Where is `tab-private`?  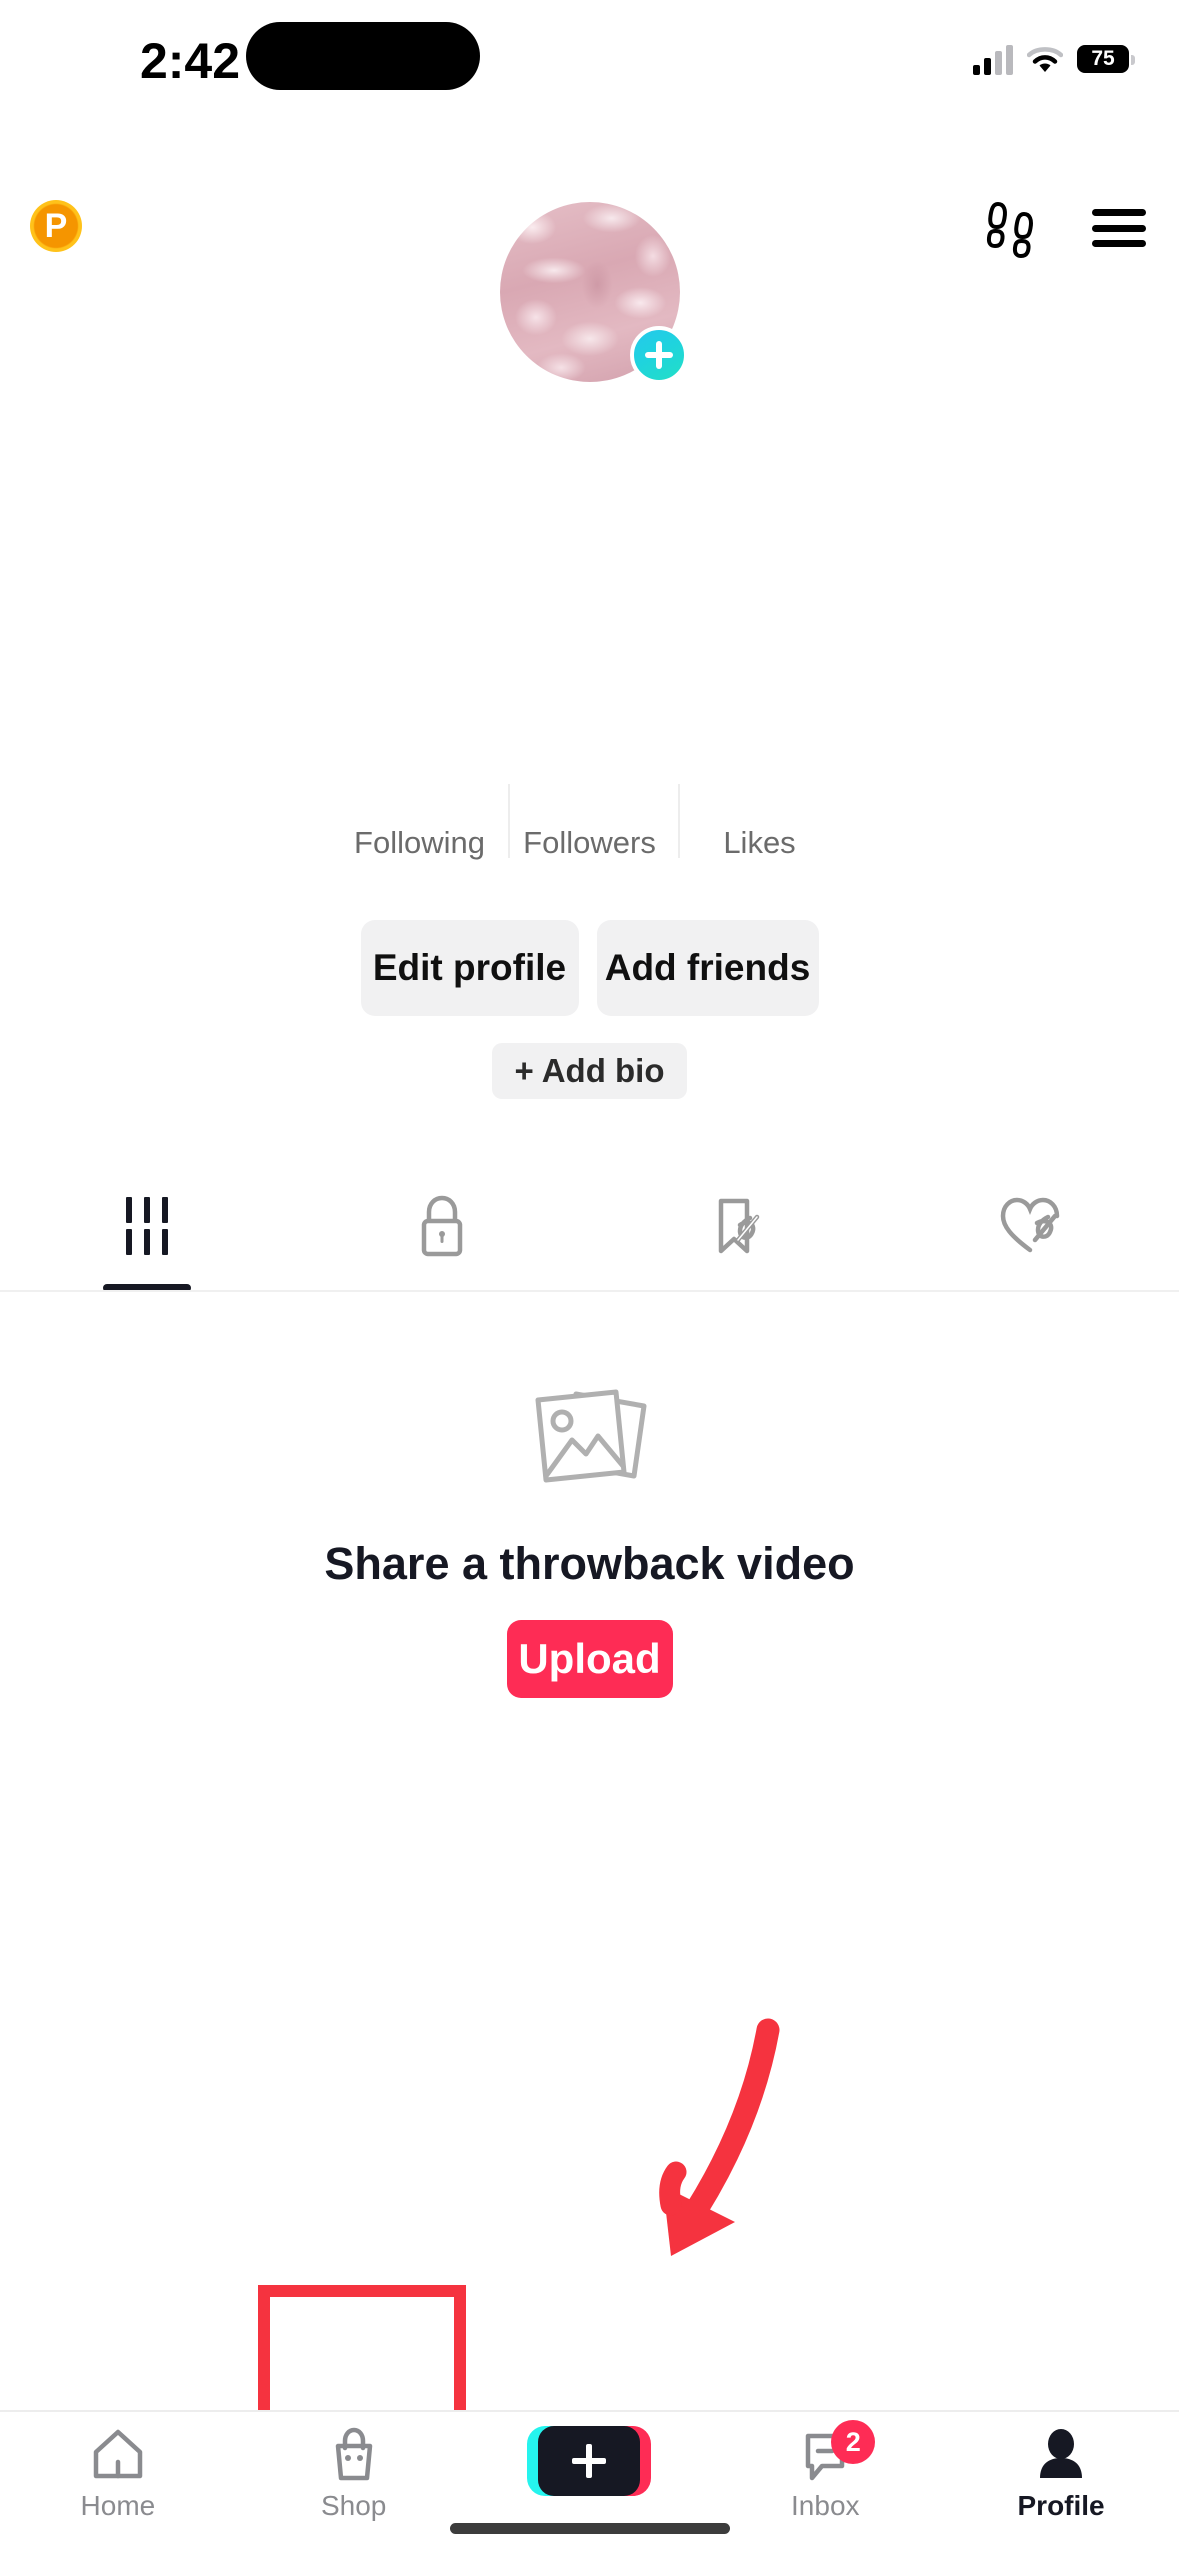 tab-private is located at coordinates (442, 1226).